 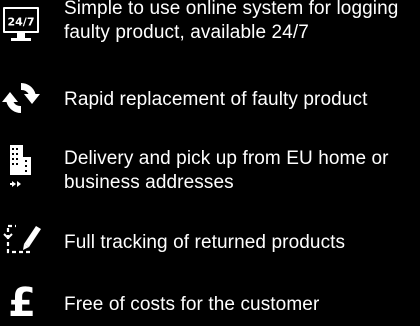 I want to click on feature-text-free-costs: Free of costs for the customer, so click(x=192, y=304).